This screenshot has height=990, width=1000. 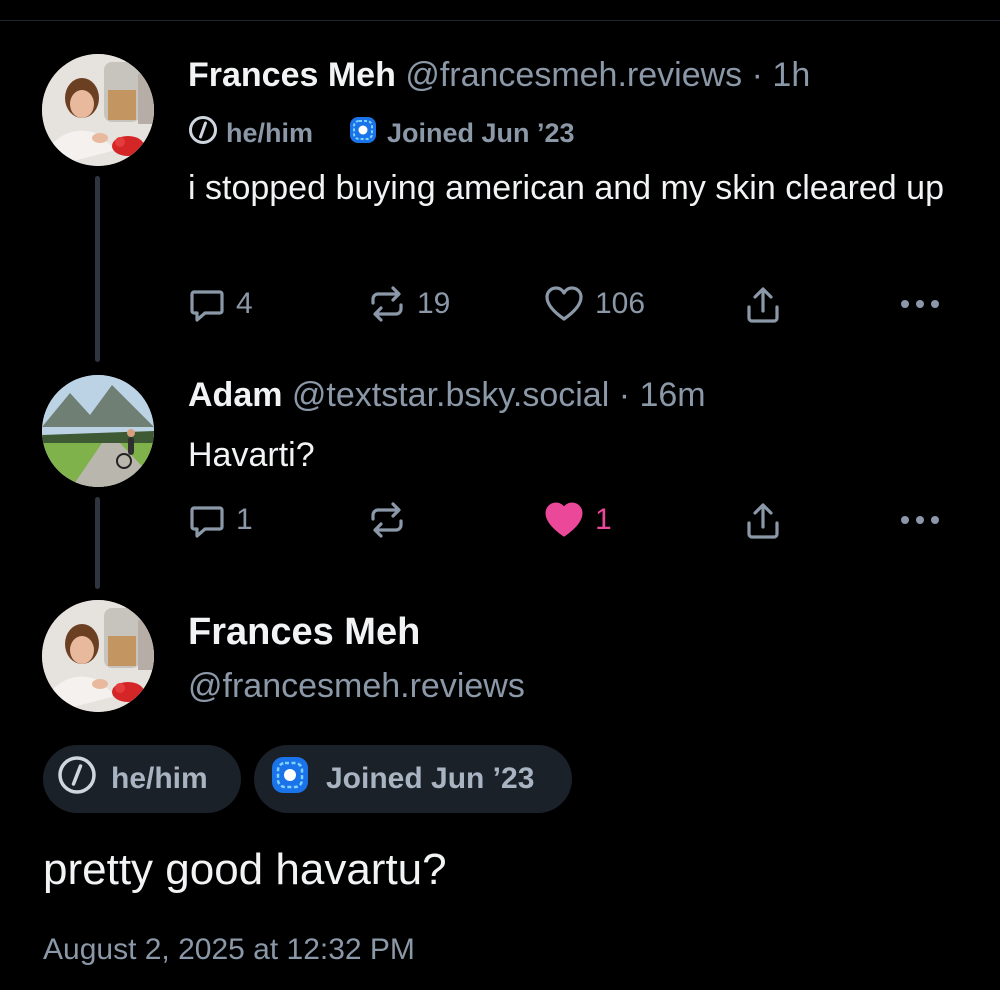 What do you see at coordinates (244, 519) in the screenshot?
I see `reply-count: 1` at bounding box center [244, 519].